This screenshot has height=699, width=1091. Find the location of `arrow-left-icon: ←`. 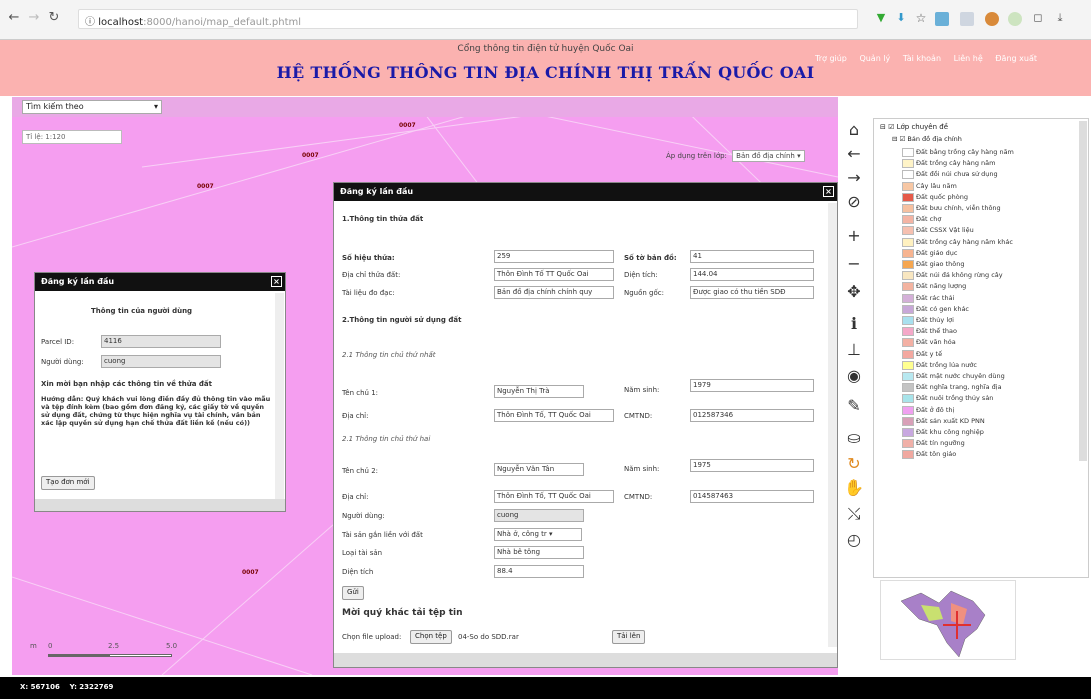

arrow-left-icon: ← is located at coordinates (854, 154).